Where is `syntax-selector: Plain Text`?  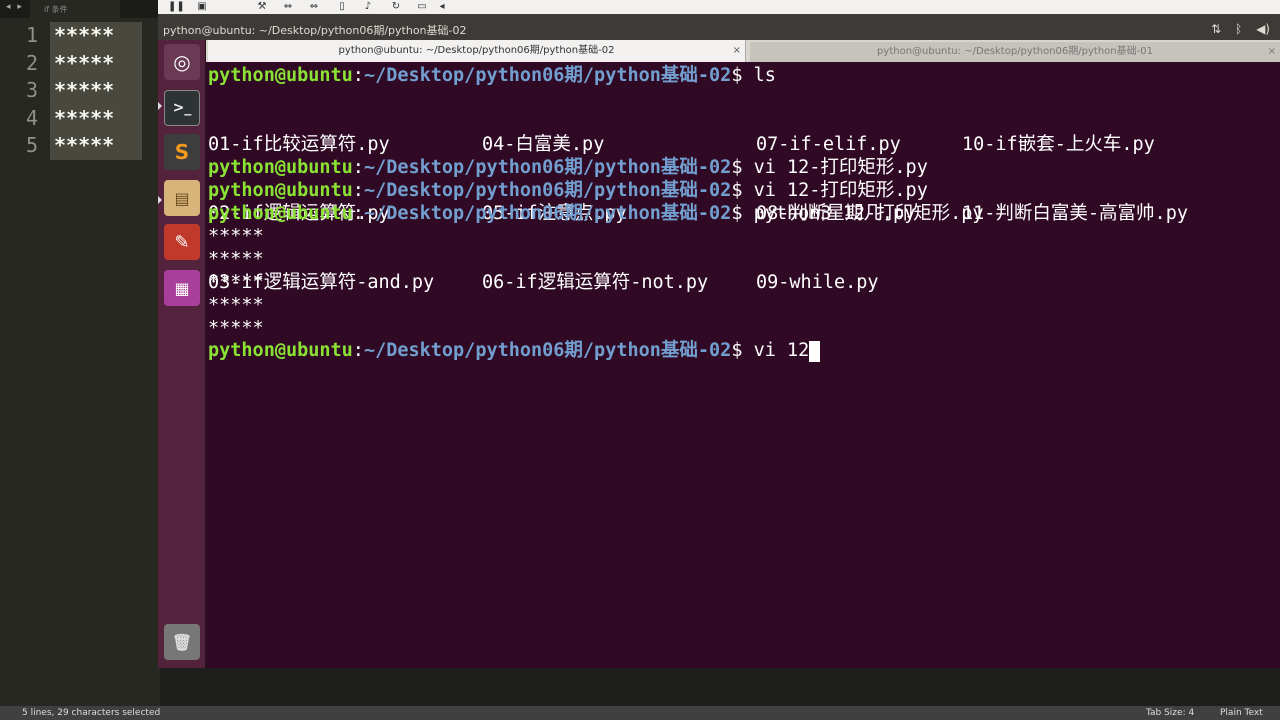
syntax-selector: Plain Text is located at coordinates (1241, 713).